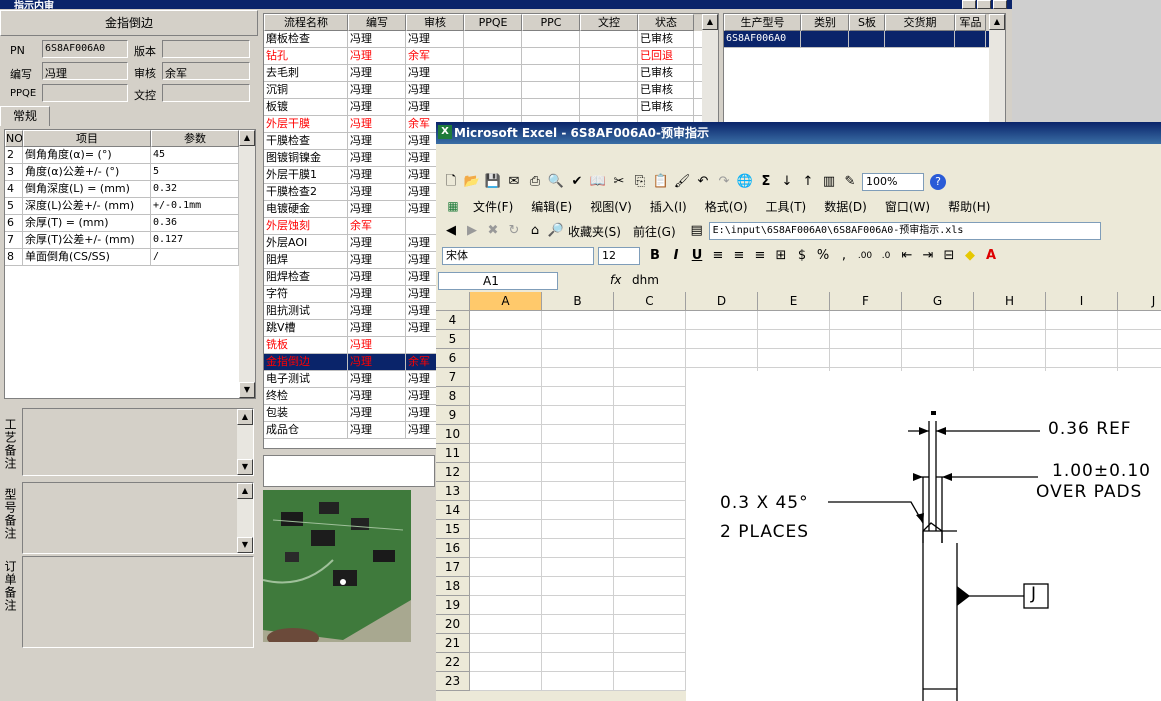 The height and width of the screenshot is (701, 1161). I want to click on row-header: 6, so click(453, 358).